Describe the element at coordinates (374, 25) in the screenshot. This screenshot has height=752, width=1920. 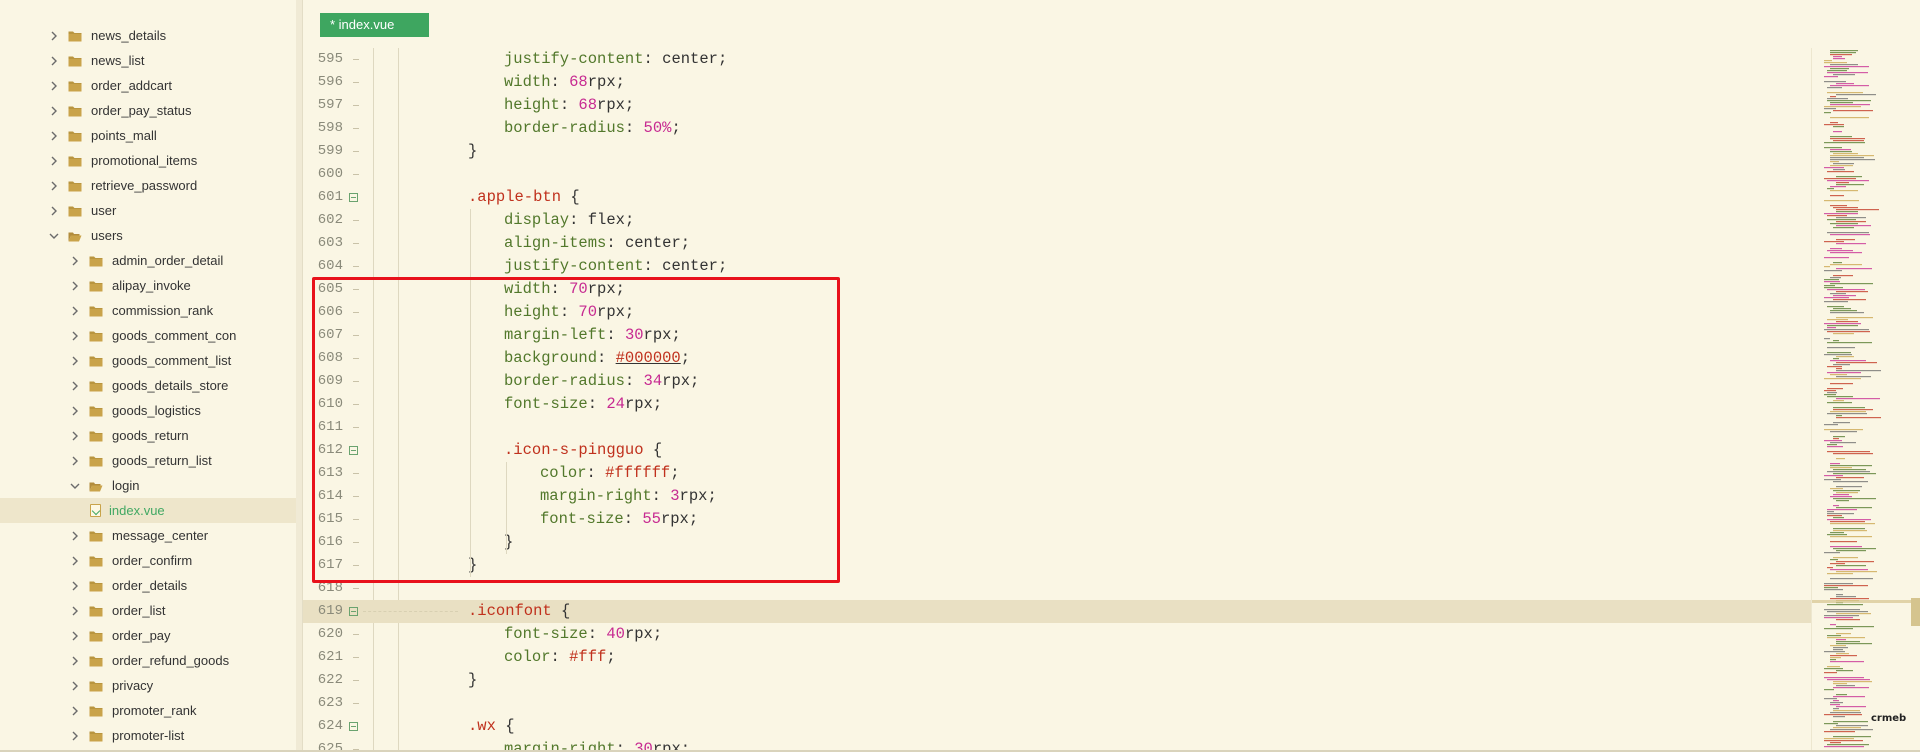
I see `tab-index-vue: * index.vue` at that location.